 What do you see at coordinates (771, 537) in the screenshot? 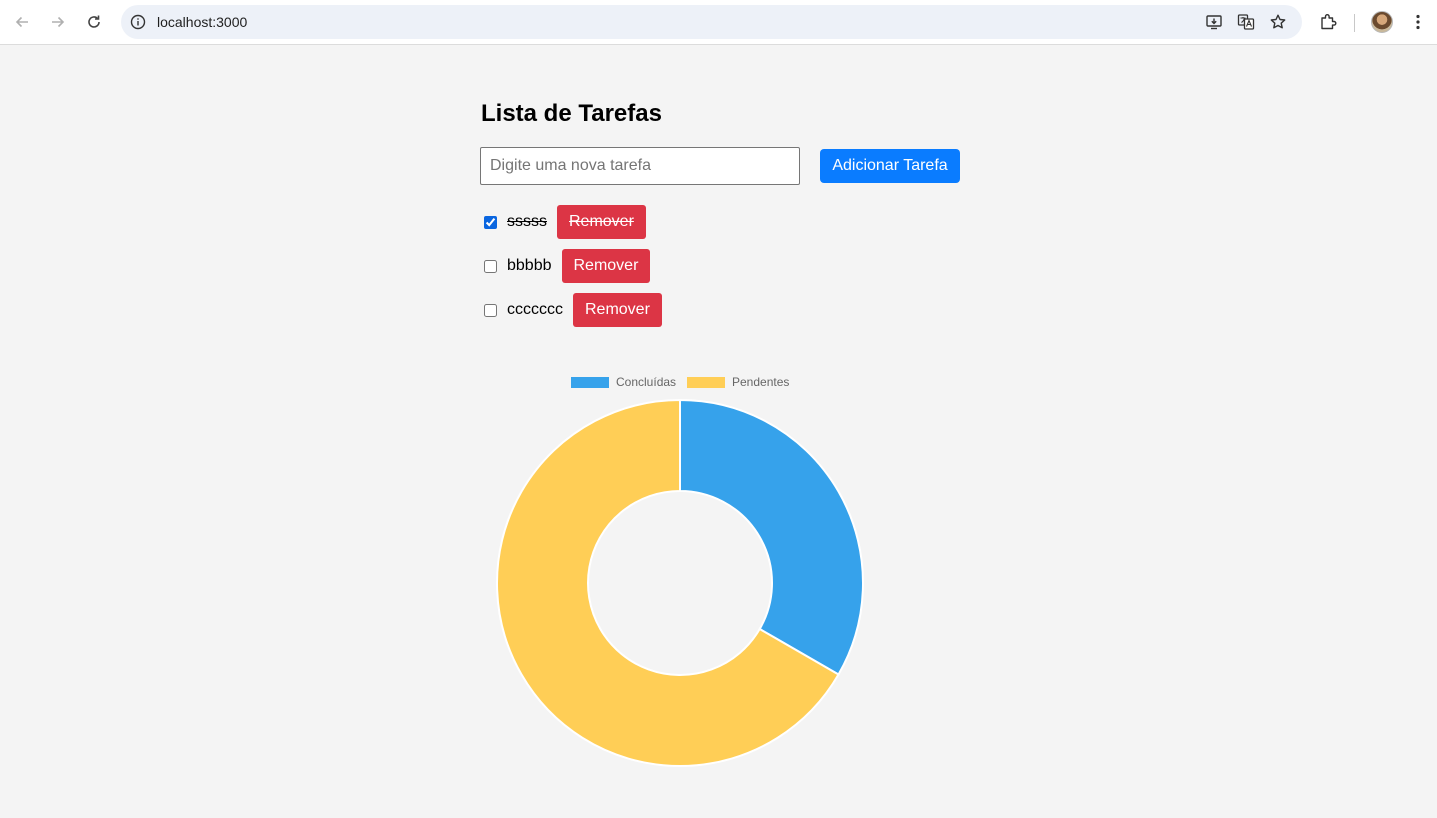
I see `chart-slice-concluidas` at bounding box center [771, 537].